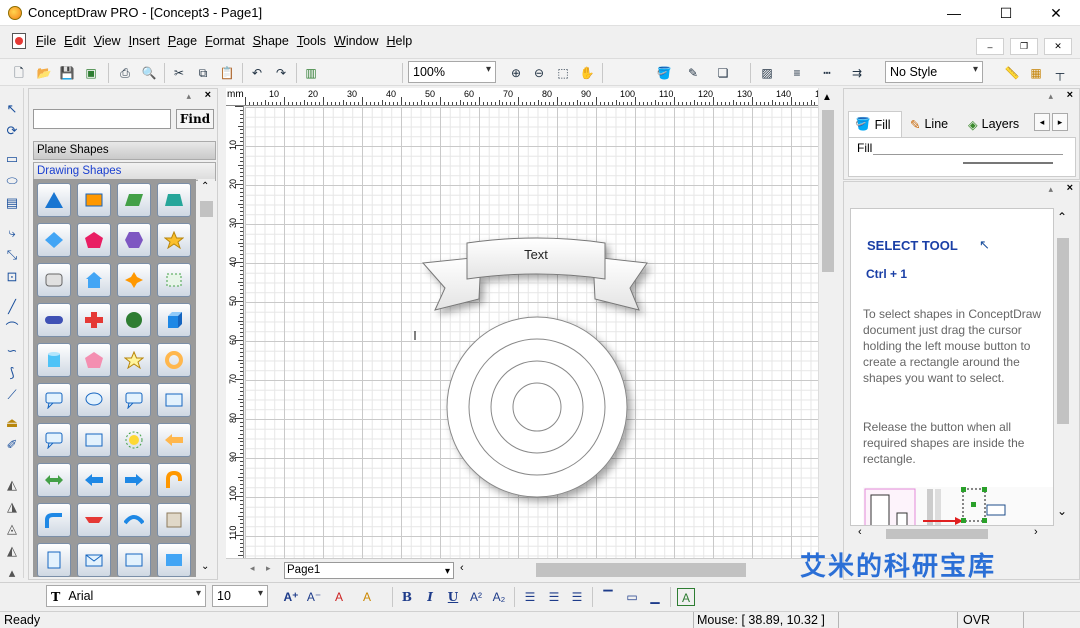  What do you see at coordinates (367, 597) in the screenshot?
I see `highlight-color-icon: A` at bounding box center [367, 597].